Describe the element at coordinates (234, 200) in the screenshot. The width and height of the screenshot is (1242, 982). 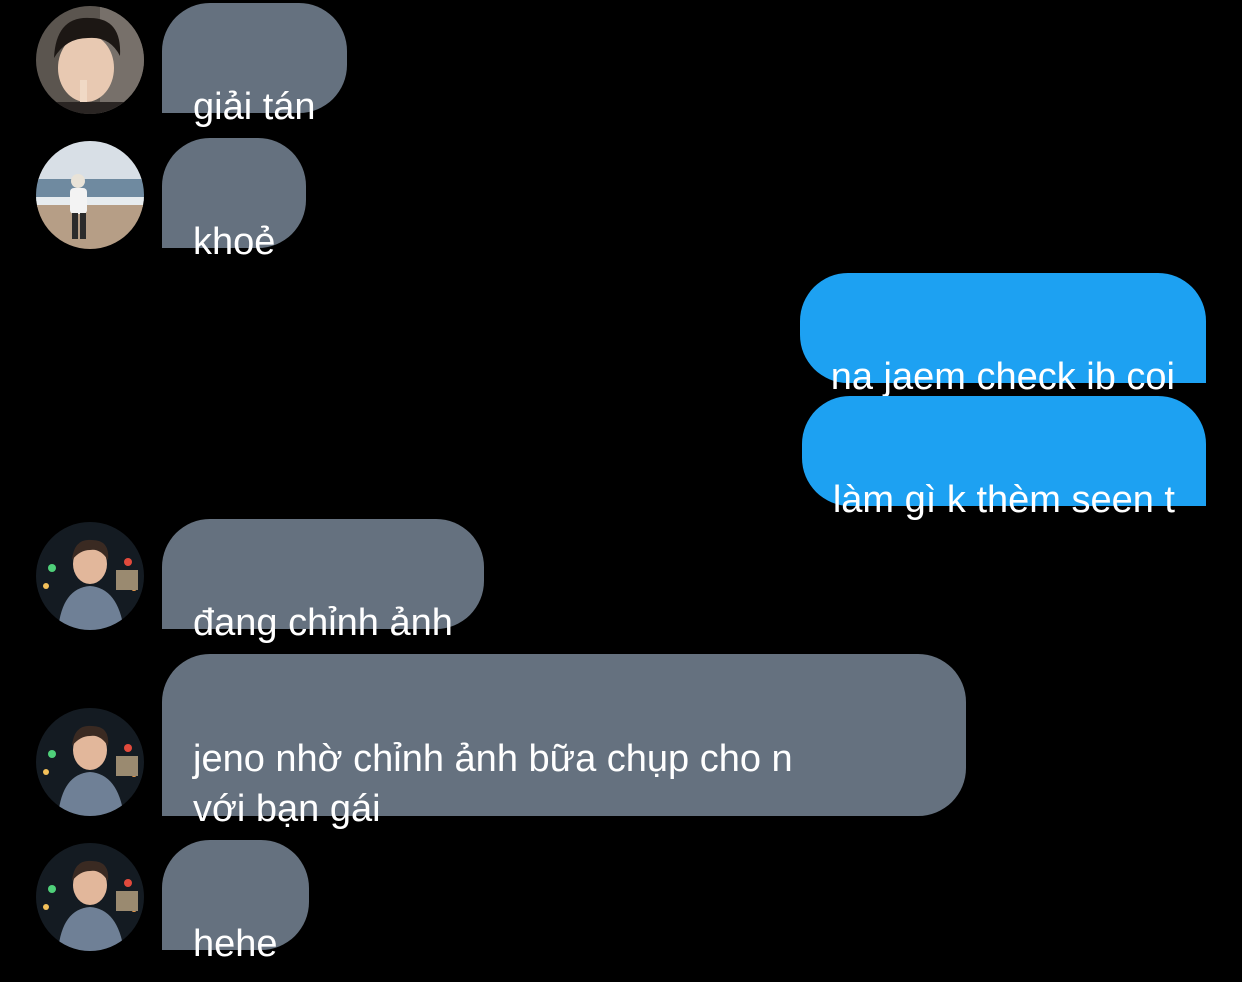
I see `message-bubble-incoming: khoẻ` at that location.